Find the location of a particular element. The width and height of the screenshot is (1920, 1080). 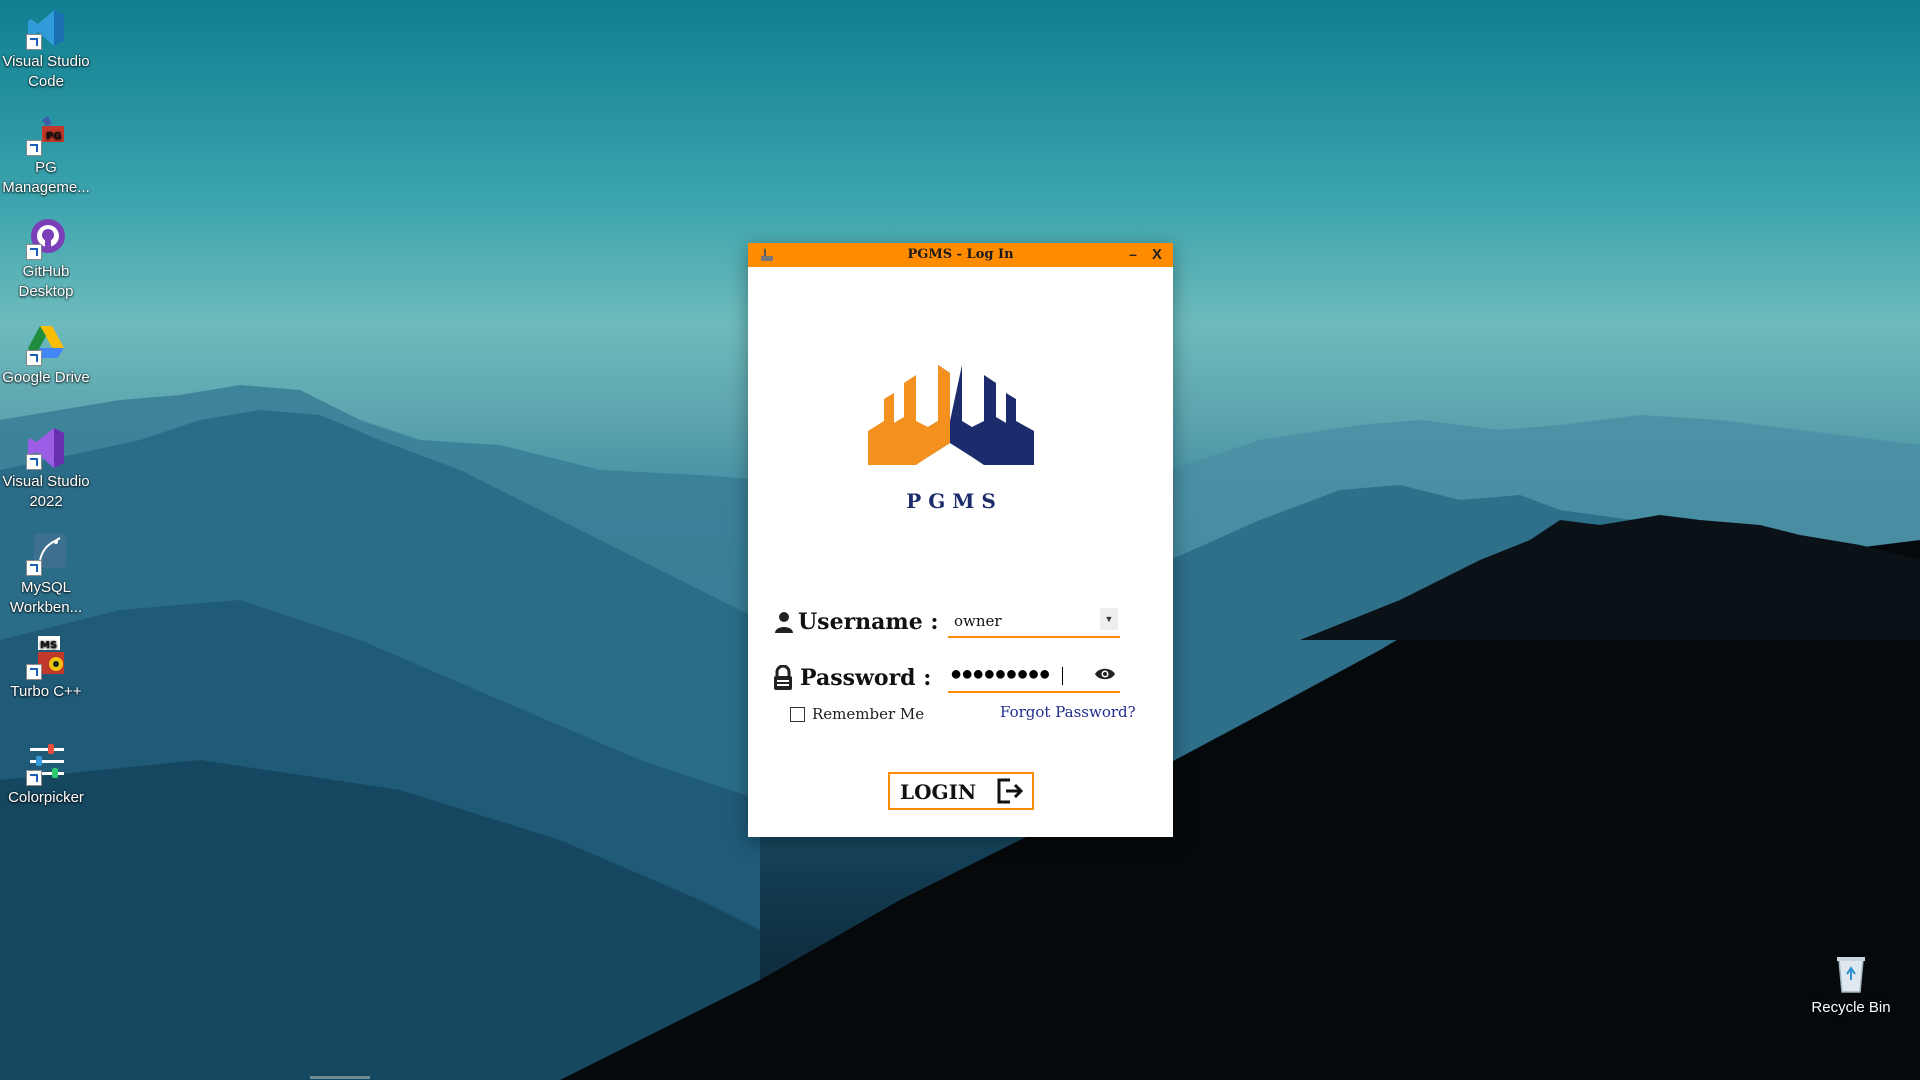

desktop-icon-colorpicker: Colorpicker is located at coordinates (46, 775).